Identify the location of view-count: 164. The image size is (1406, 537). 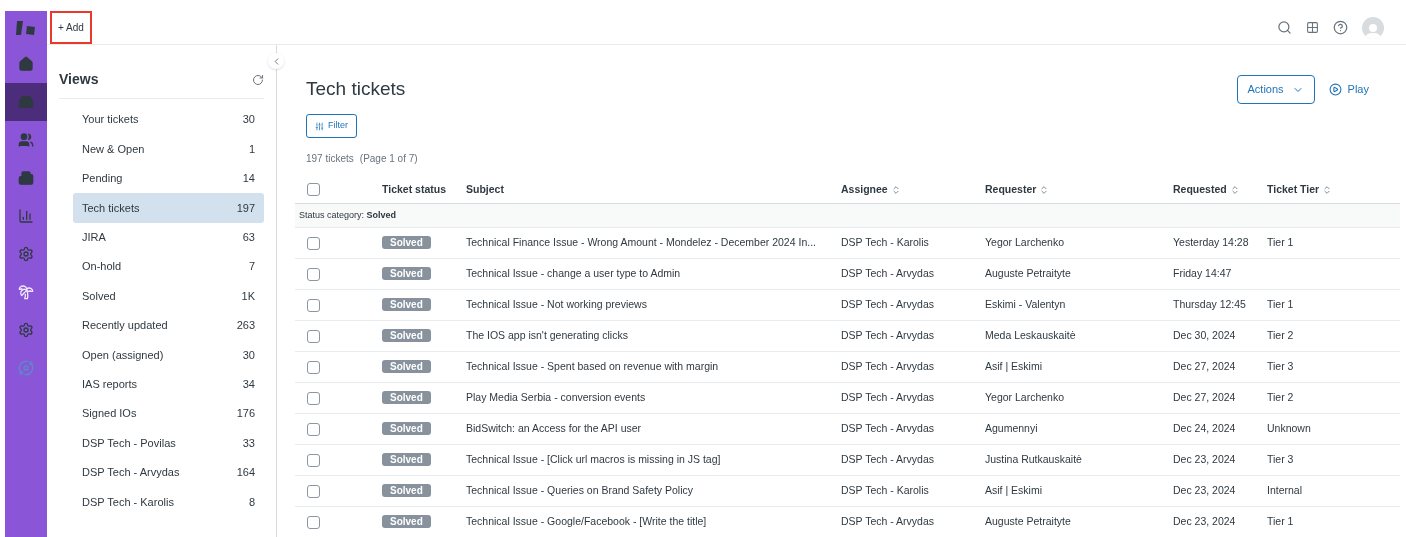
(245, 473).